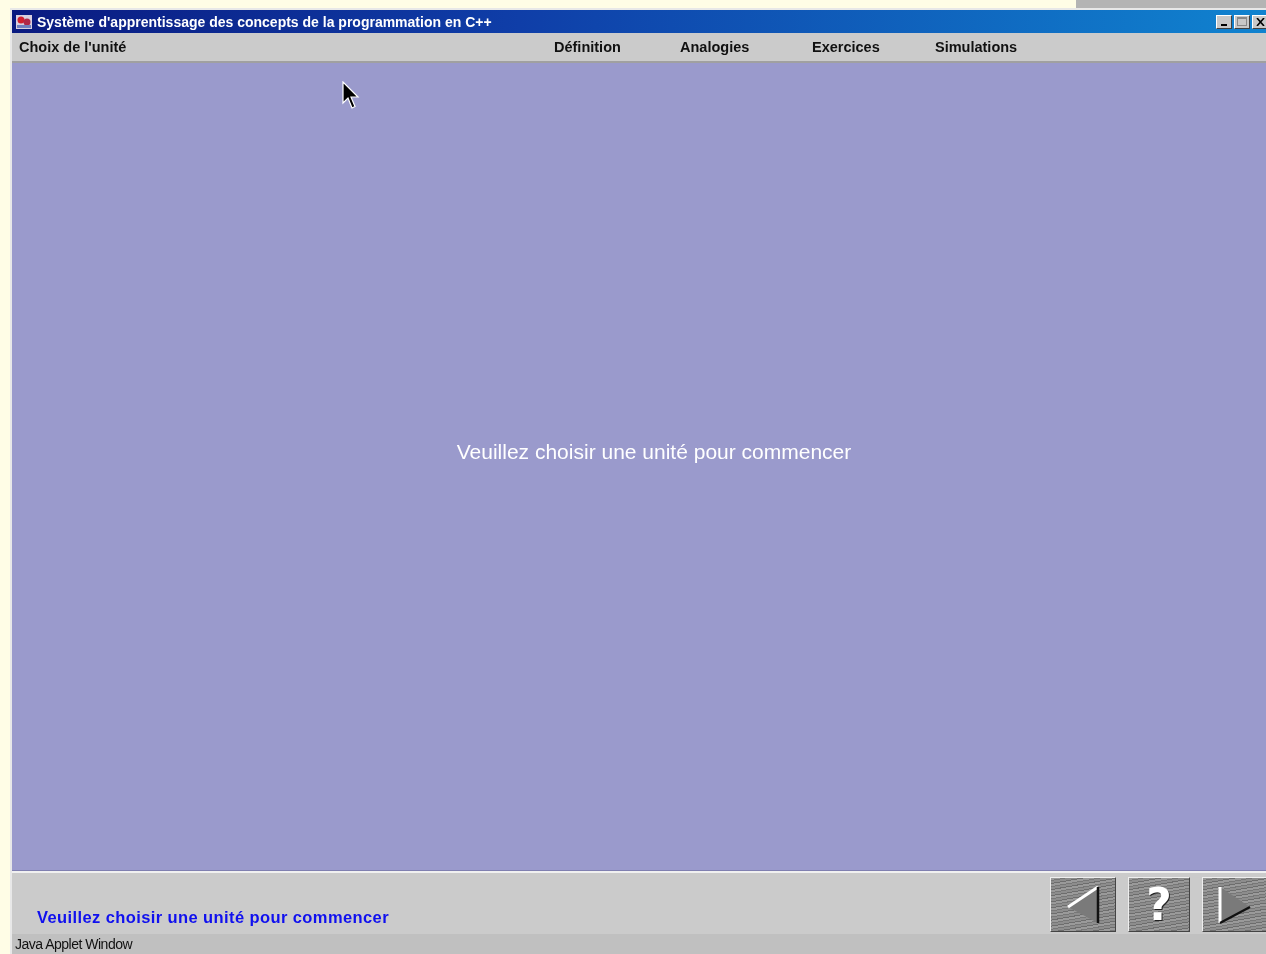 This screenshot has height=954, width=1266. What do you see at coordinates (74, 944) in the screenshot?
I see `applet-label: Java Applet Window` at bounding box center [74, 944].